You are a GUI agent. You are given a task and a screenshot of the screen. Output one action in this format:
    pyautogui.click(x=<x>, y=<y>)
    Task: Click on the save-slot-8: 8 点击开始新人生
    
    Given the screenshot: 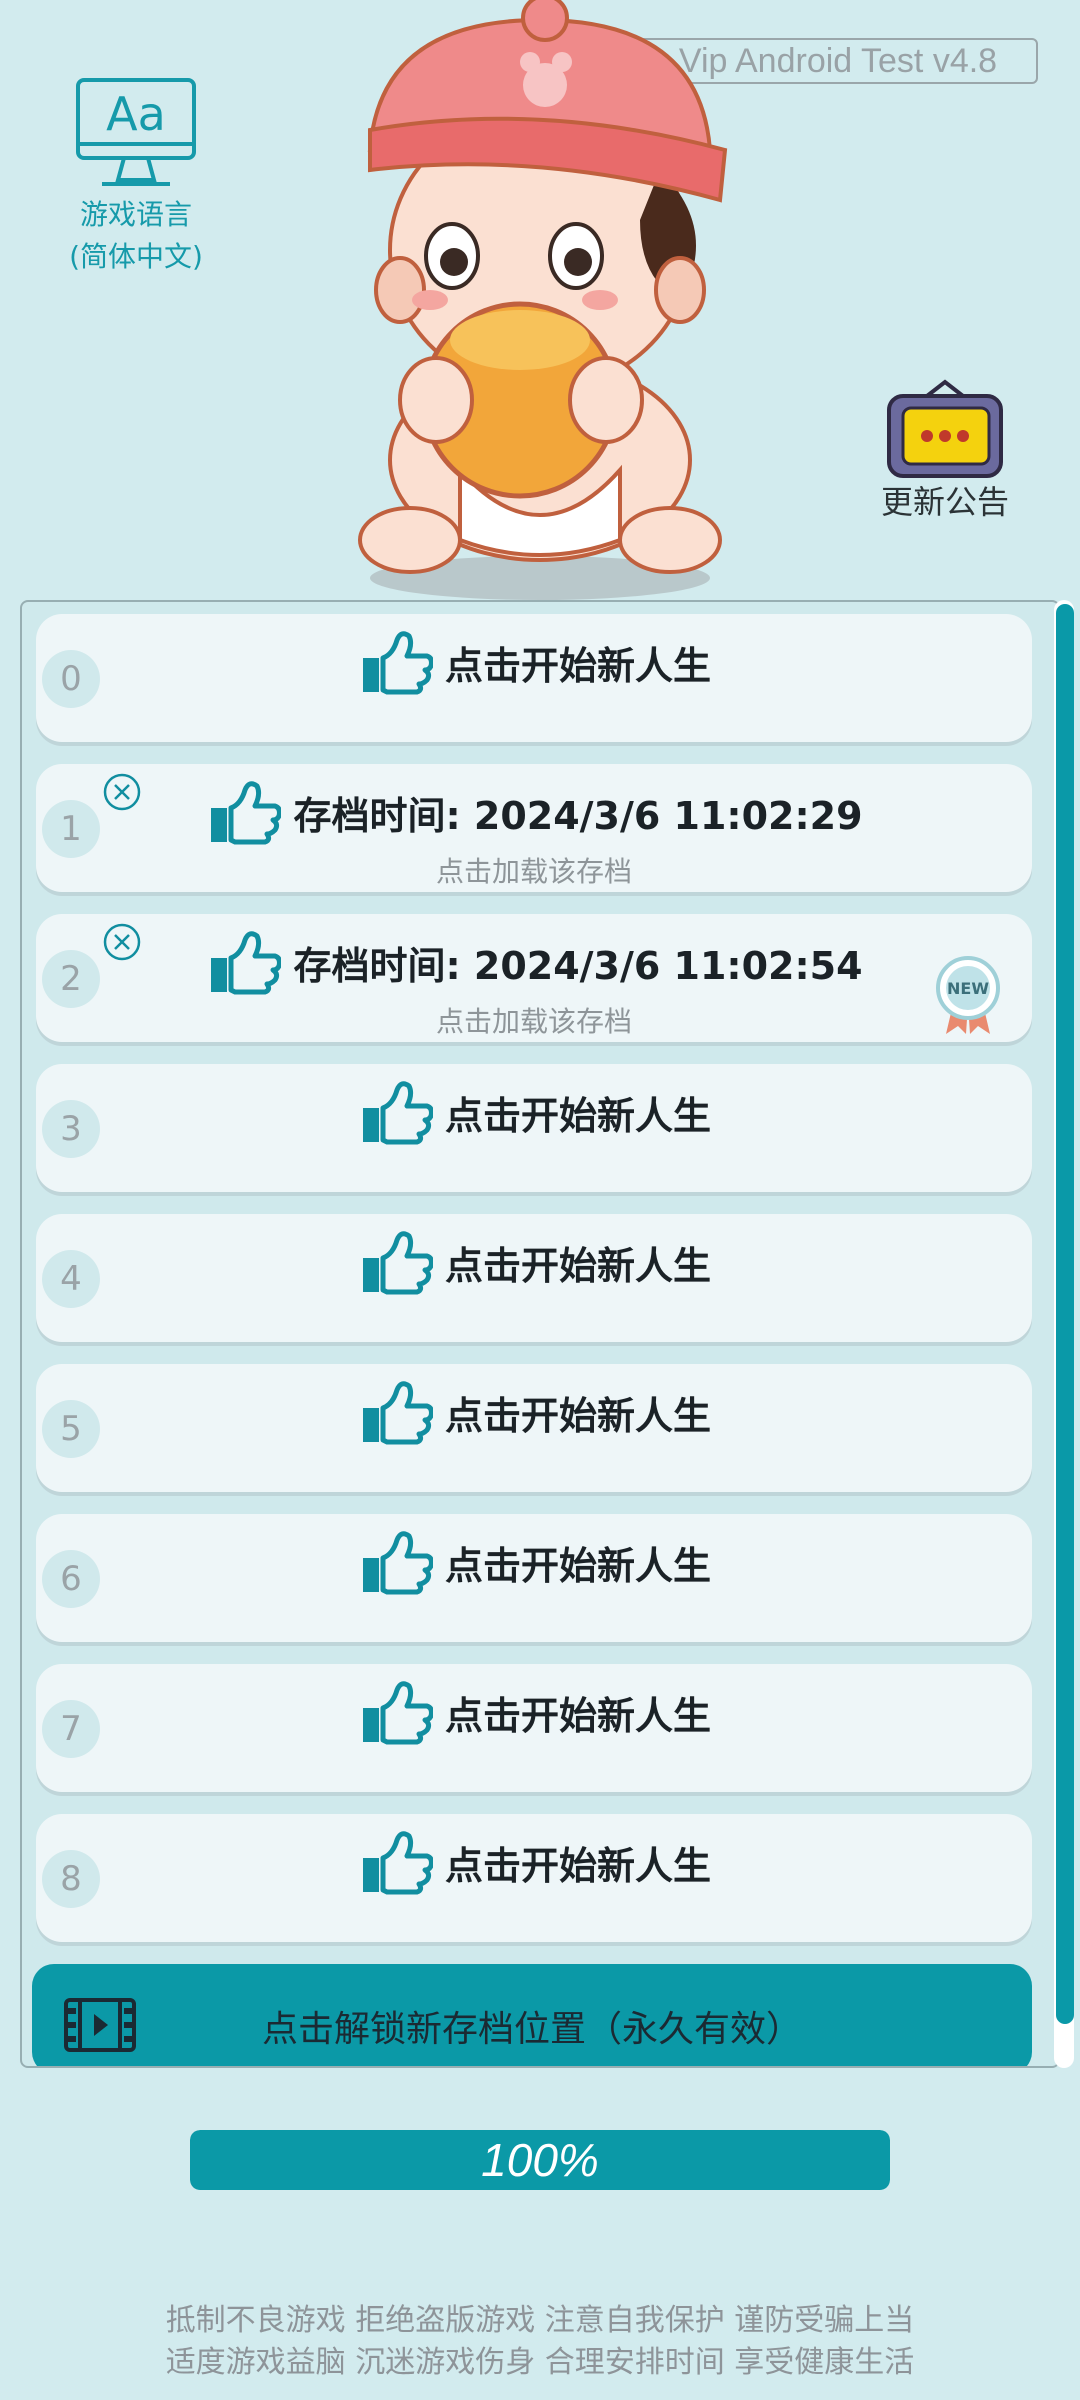 What is the action you would take?
    pyautogui.click(x=534, y=1878)
    